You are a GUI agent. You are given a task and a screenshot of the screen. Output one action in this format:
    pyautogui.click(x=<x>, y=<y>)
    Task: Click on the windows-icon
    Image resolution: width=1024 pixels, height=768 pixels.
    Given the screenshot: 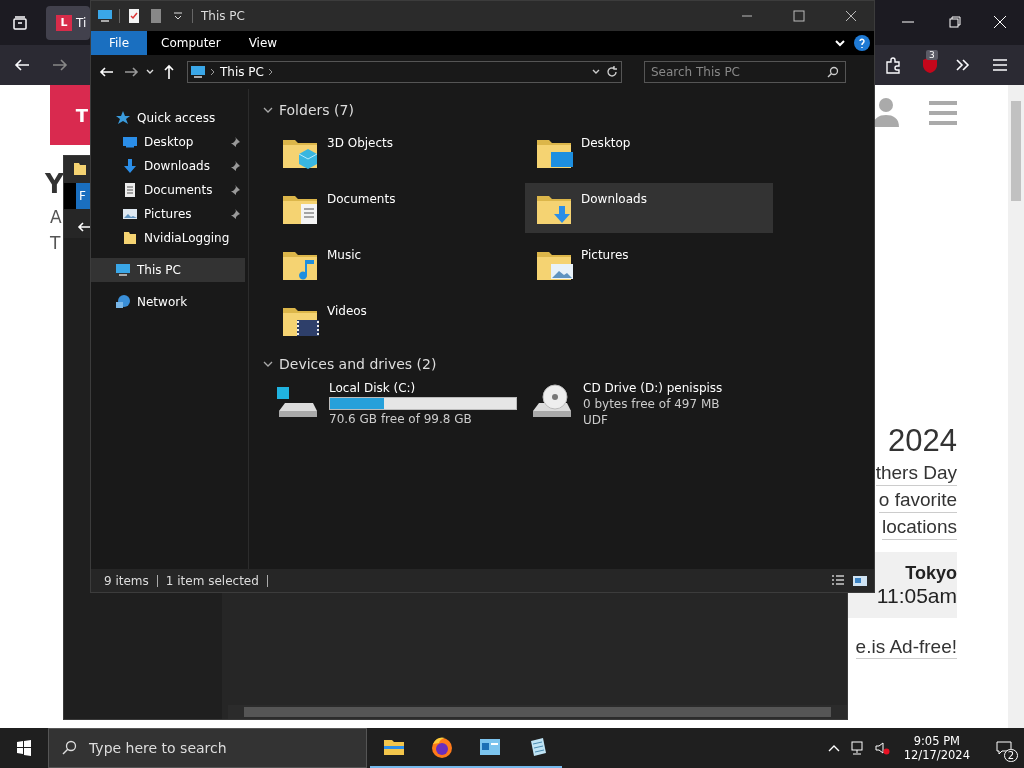 What is the action you would take?
    pyautogui.click(x=24, y=748)
    